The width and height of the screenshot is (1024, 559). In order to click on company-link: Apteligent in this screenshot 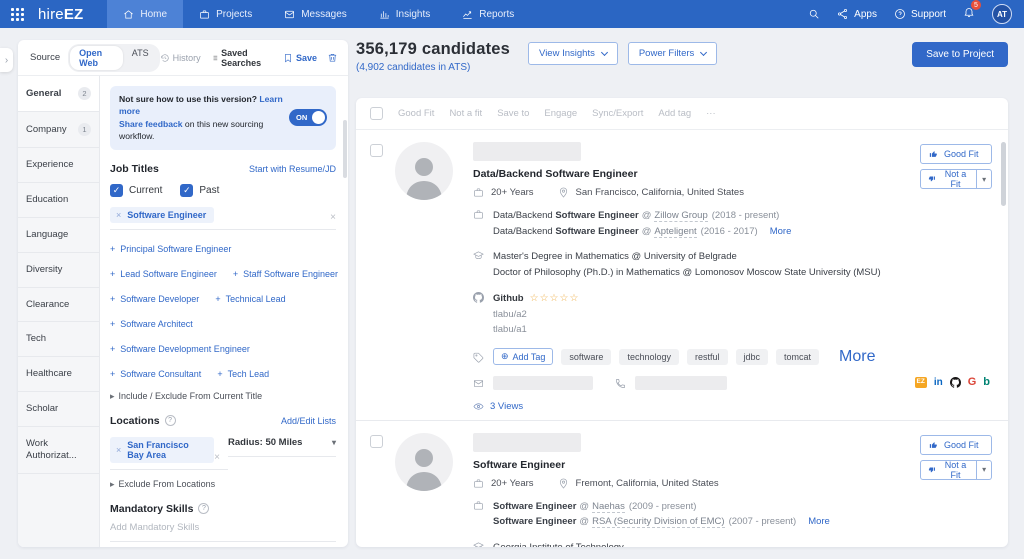, I will do `click(675, 231)`.